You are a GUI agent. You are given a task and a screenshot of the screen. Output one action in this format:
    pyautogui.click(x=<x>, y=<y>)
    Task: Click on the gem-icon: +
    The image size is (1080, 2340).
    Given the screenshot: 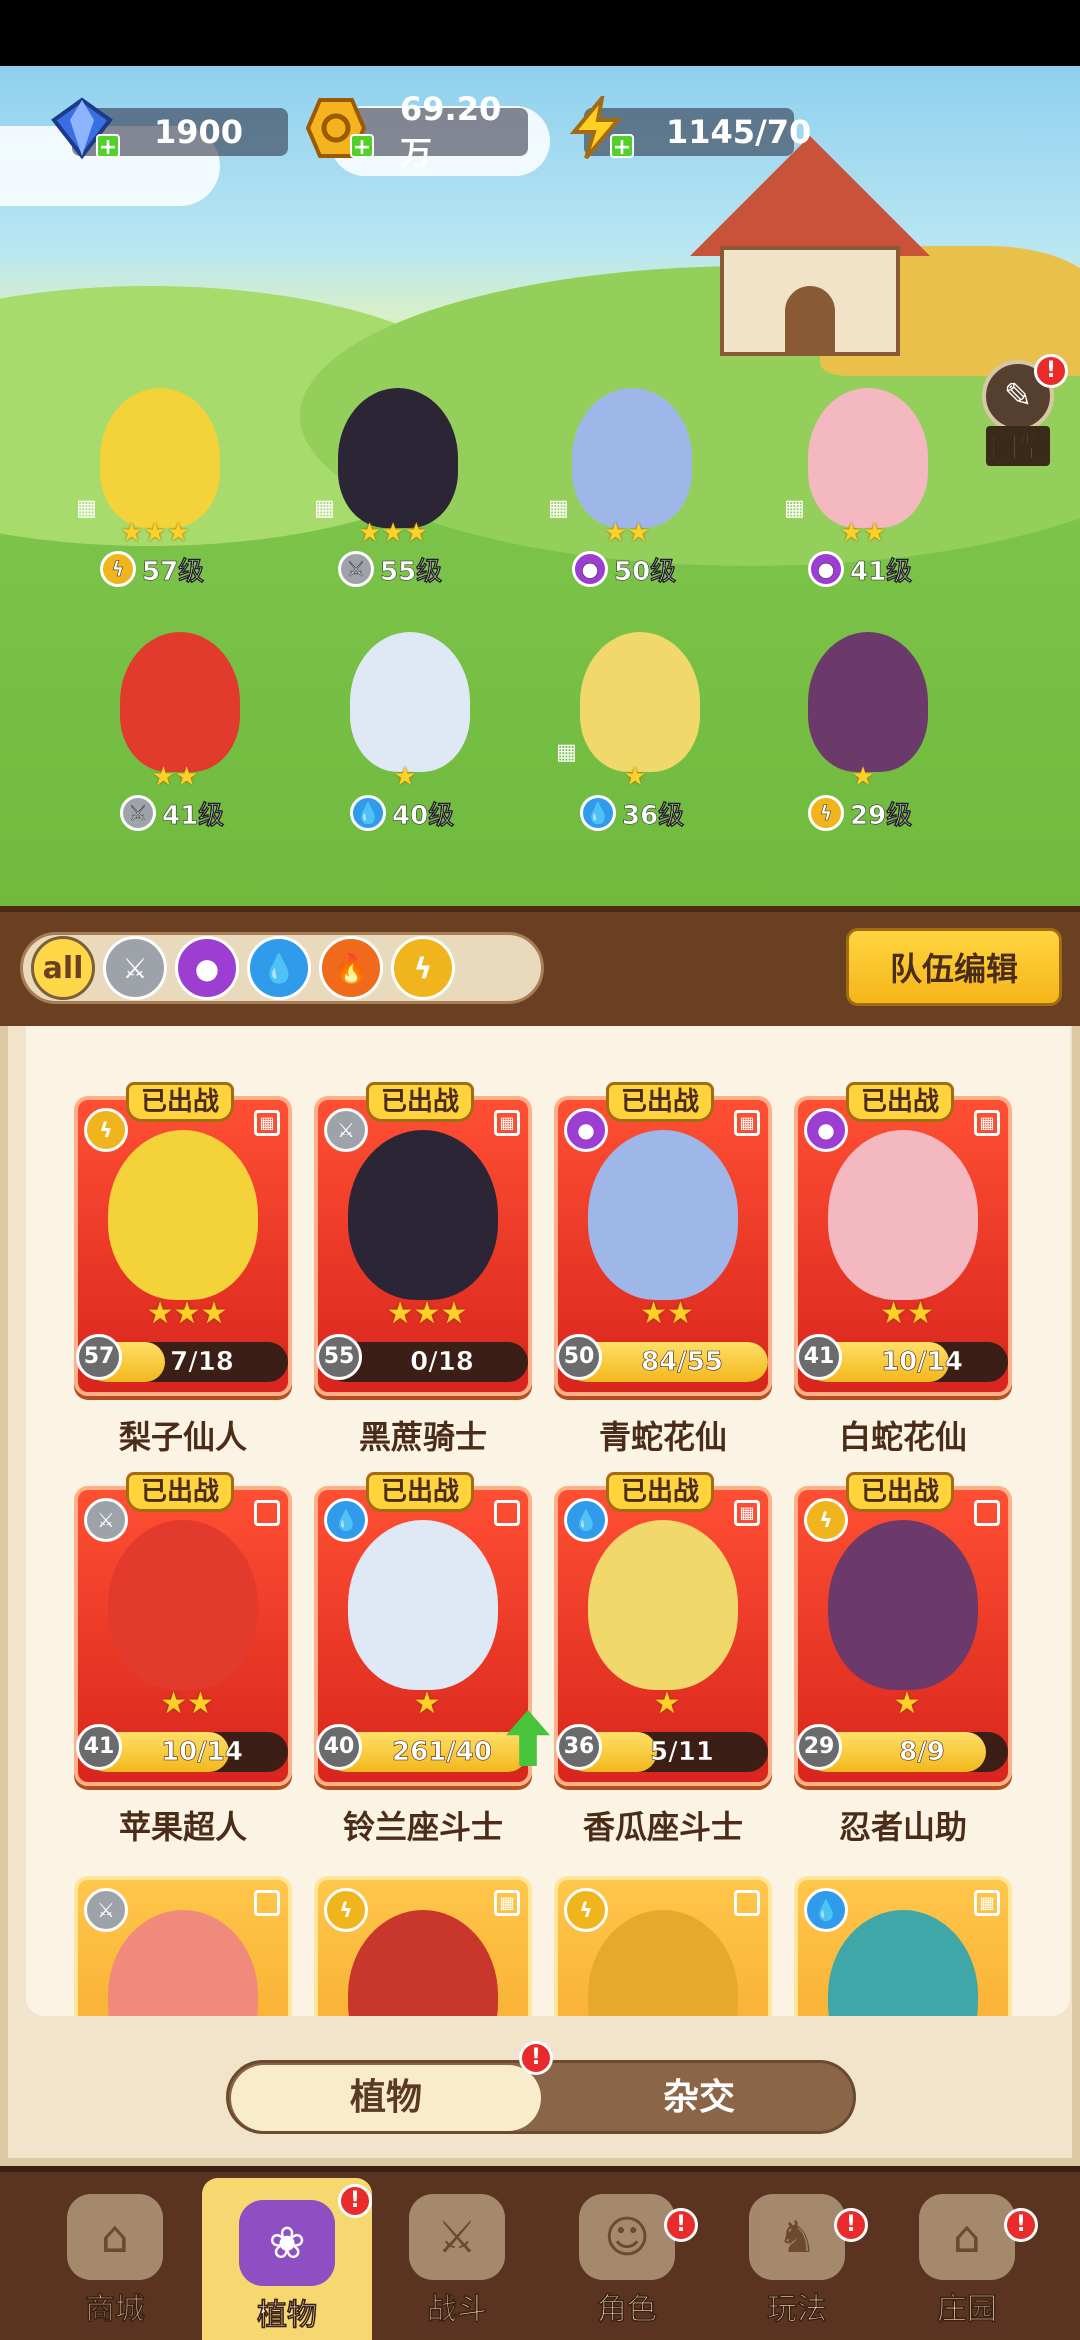 What is the action you would take?
    pyautogui.click(x=83, y=128)
    